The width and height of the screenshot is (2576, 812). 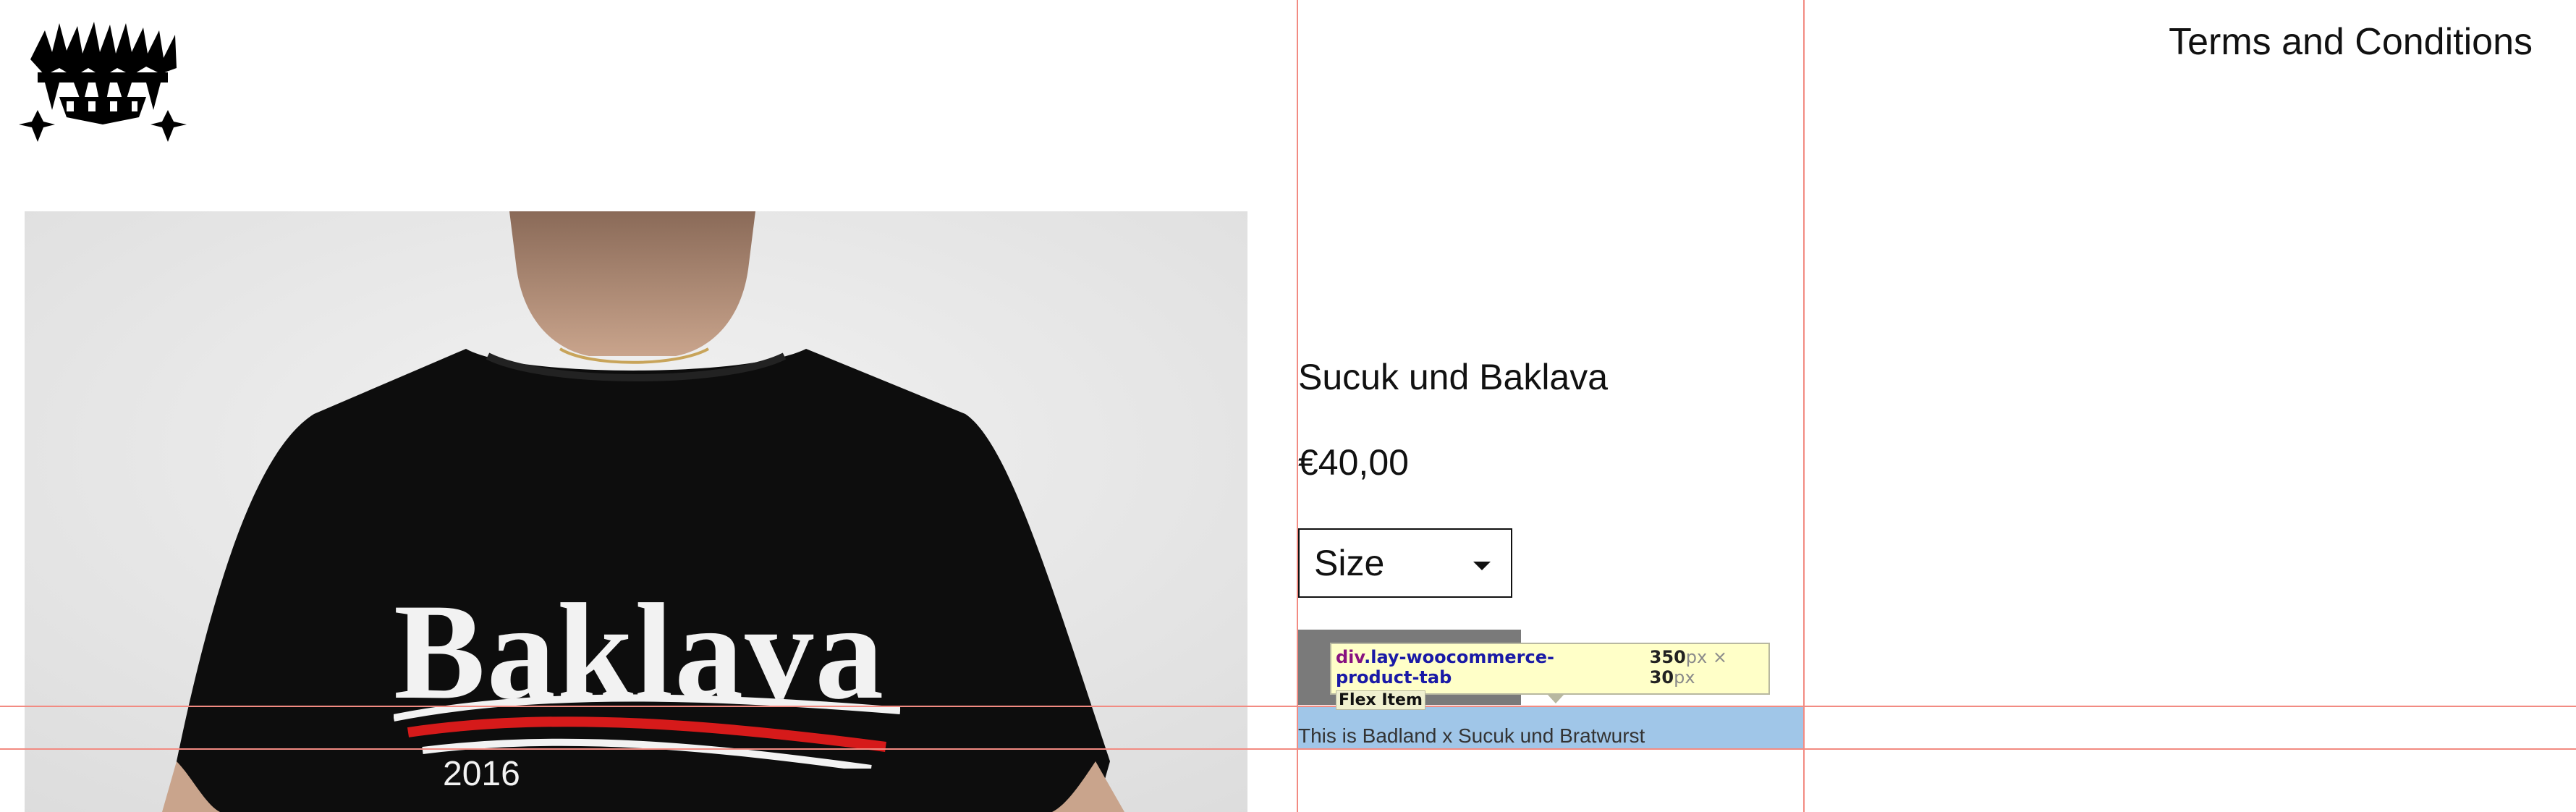 What do you see at coordinates (1380, 700) in the screenshot?
I see `flex-item-badge: Flex Item` at bounding box center [1380, 700].